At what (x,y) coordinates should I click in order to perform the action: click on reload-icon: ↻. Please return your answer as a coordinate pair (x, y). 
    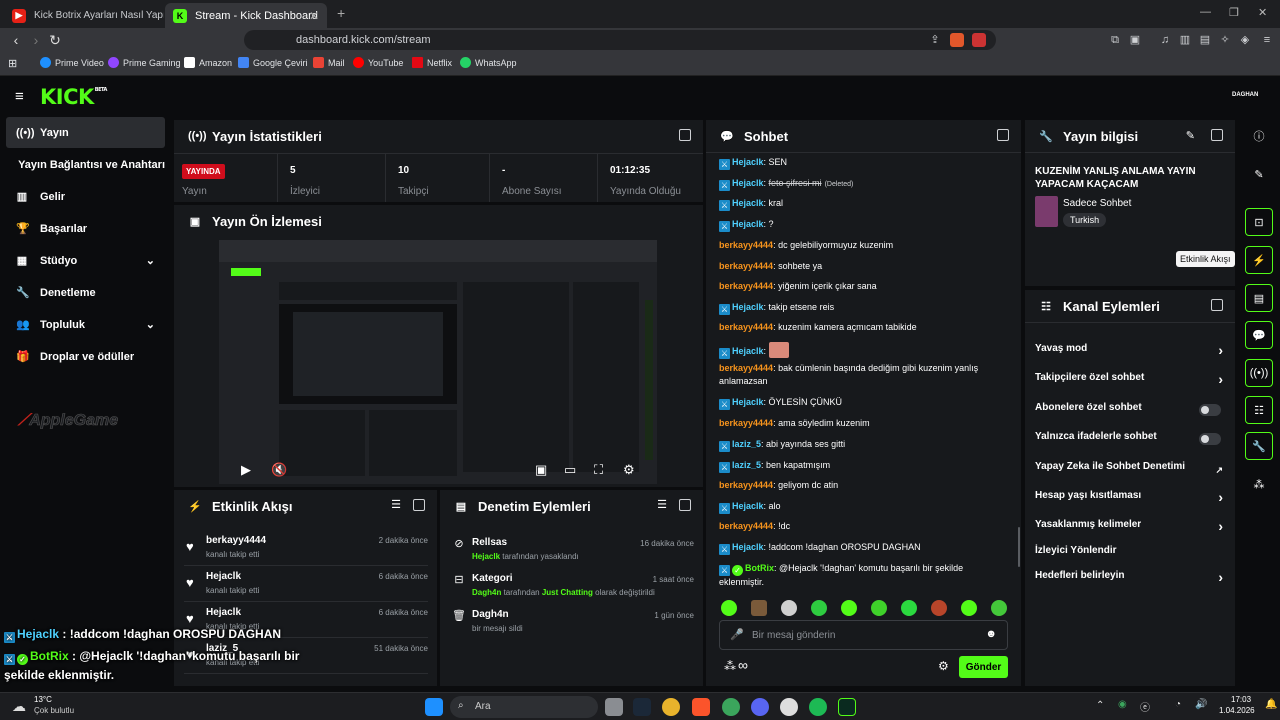
    Looking at the image, I should click on (55, 40).